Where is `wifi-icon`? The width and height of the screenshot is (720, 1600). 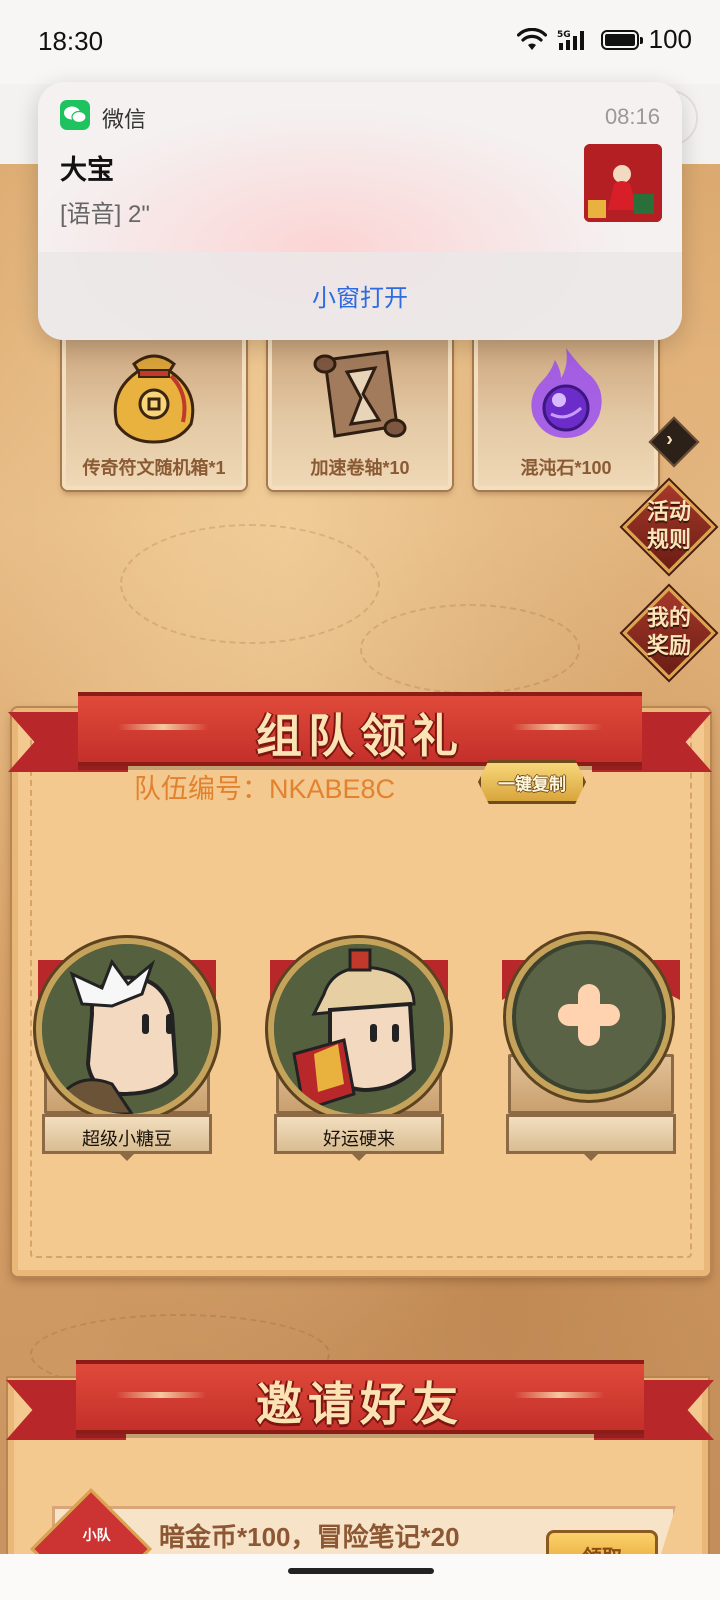 wifi-icon is located at coordinates (531, 38).